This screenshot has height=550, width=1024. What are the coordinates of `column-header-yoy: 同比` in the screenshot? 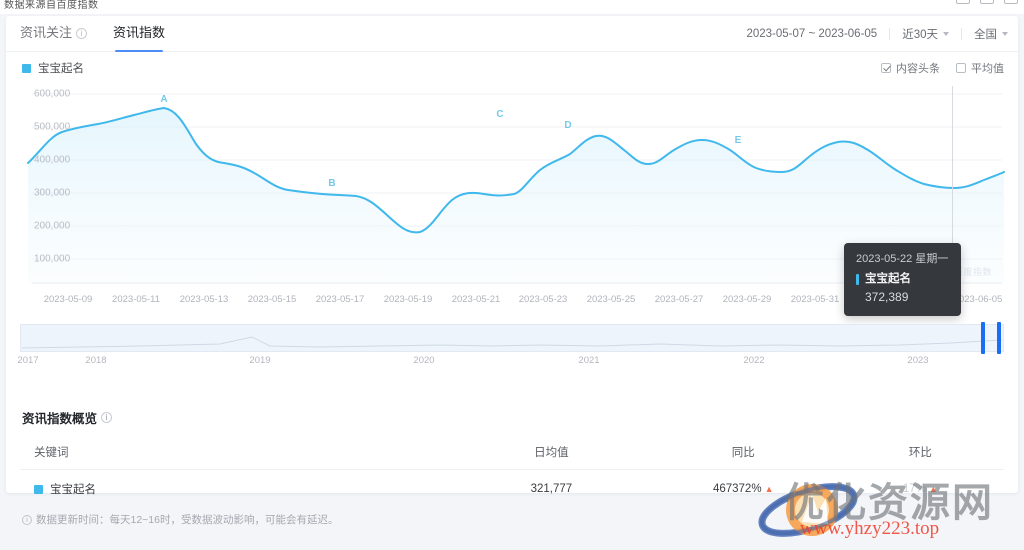 It's located at (743, 452).